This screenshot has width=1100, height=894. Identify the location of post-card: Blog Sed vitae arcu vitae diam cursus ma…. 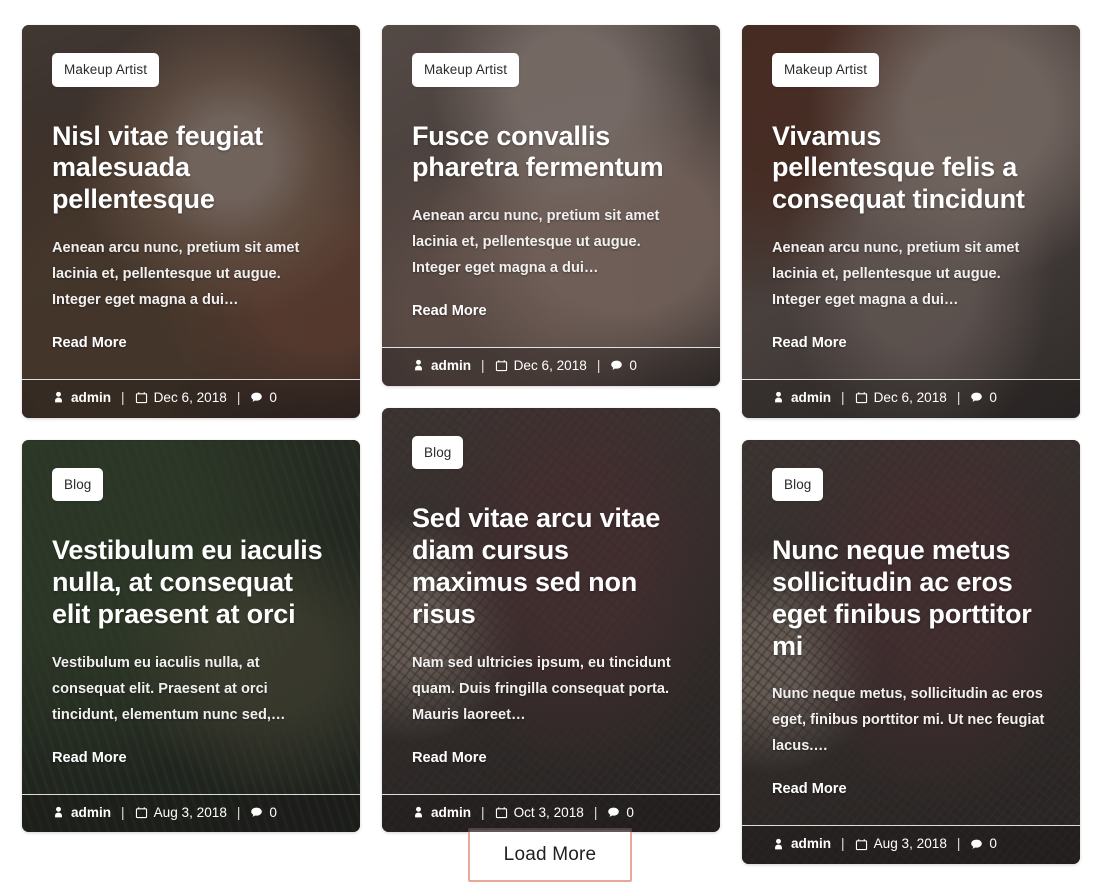
(551, 620).